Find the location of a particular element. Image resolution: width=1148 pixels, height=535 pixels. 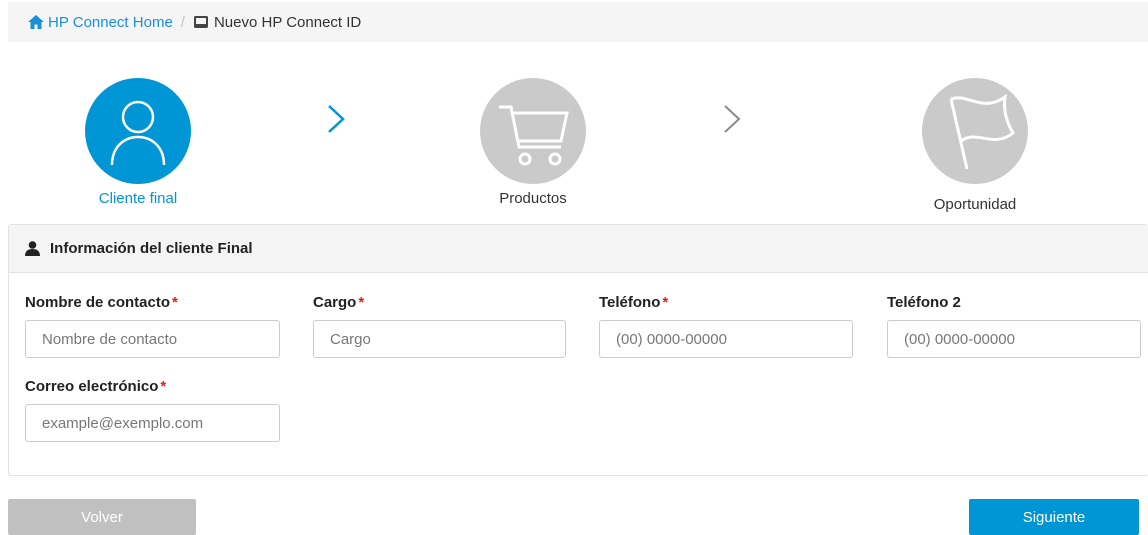

breadcrumb-home-link: HP Connect Home is located at coordinates (100, 22).